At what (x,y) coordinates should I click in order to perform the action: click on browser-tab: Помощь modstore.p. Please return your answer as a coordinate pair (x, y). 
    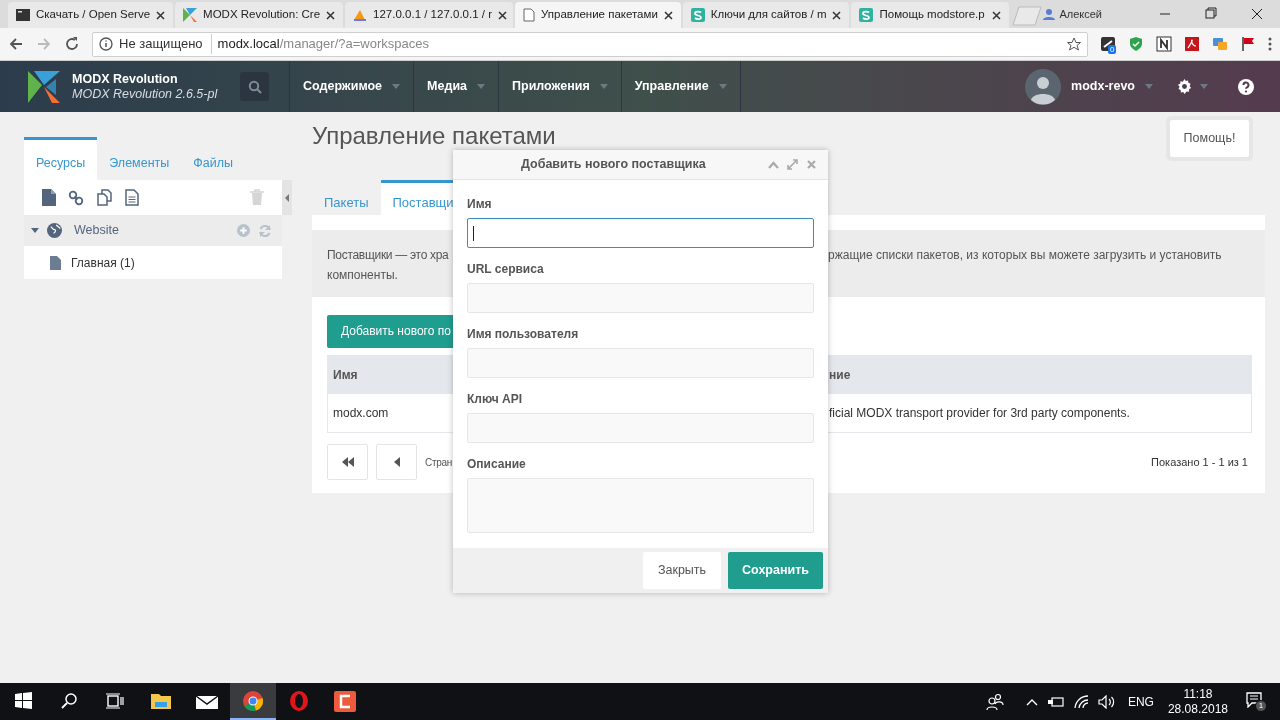
    Looking at the image, I should click on (930, 15).